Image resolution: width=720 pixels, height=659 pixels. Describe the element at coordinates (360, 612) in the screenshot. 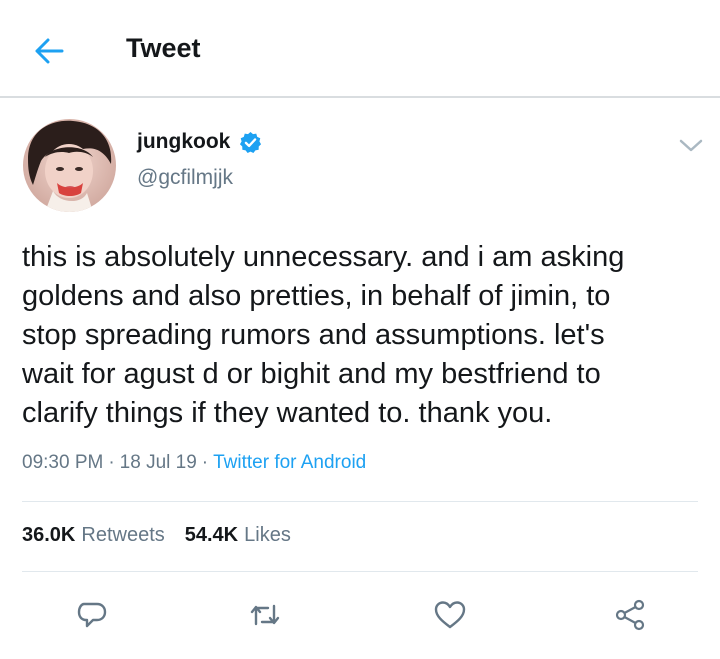

I see `tweet-actions` at that location.